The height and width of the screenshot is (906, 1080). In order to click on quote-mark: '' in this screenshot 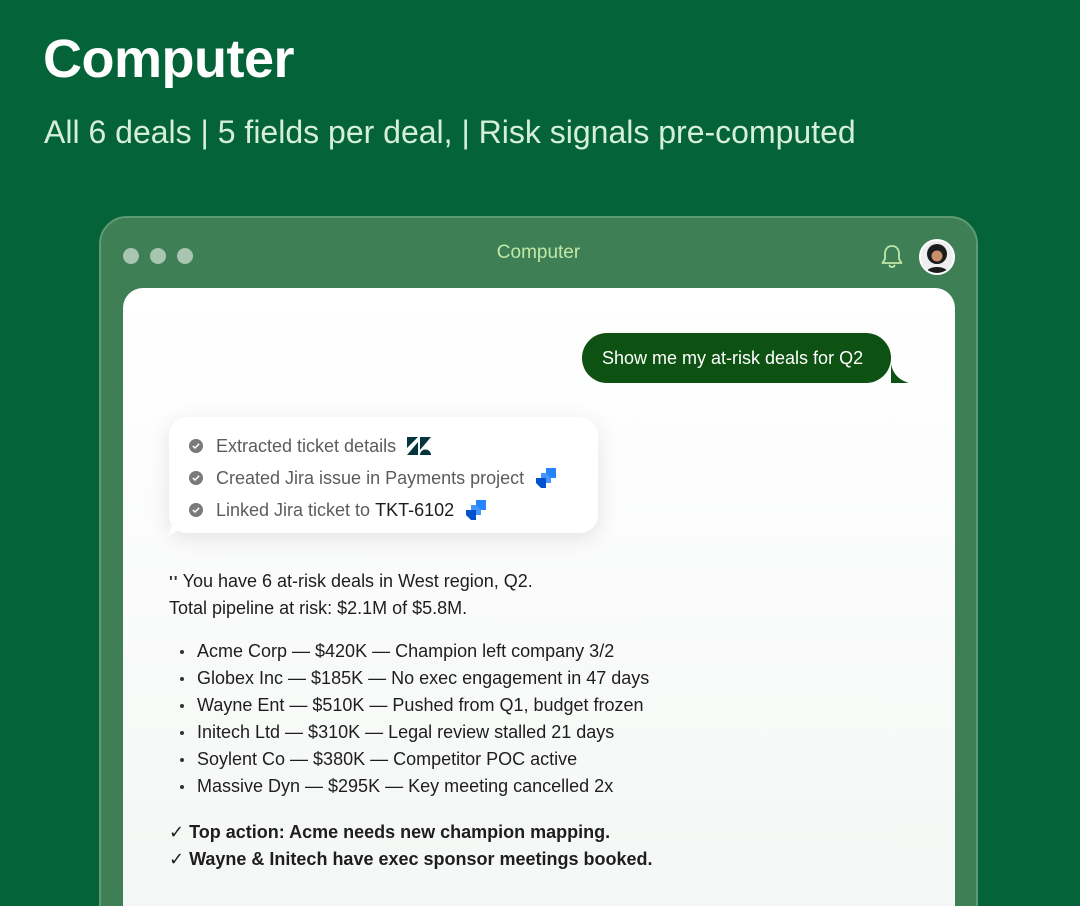, I will do `click(174, 582)`.